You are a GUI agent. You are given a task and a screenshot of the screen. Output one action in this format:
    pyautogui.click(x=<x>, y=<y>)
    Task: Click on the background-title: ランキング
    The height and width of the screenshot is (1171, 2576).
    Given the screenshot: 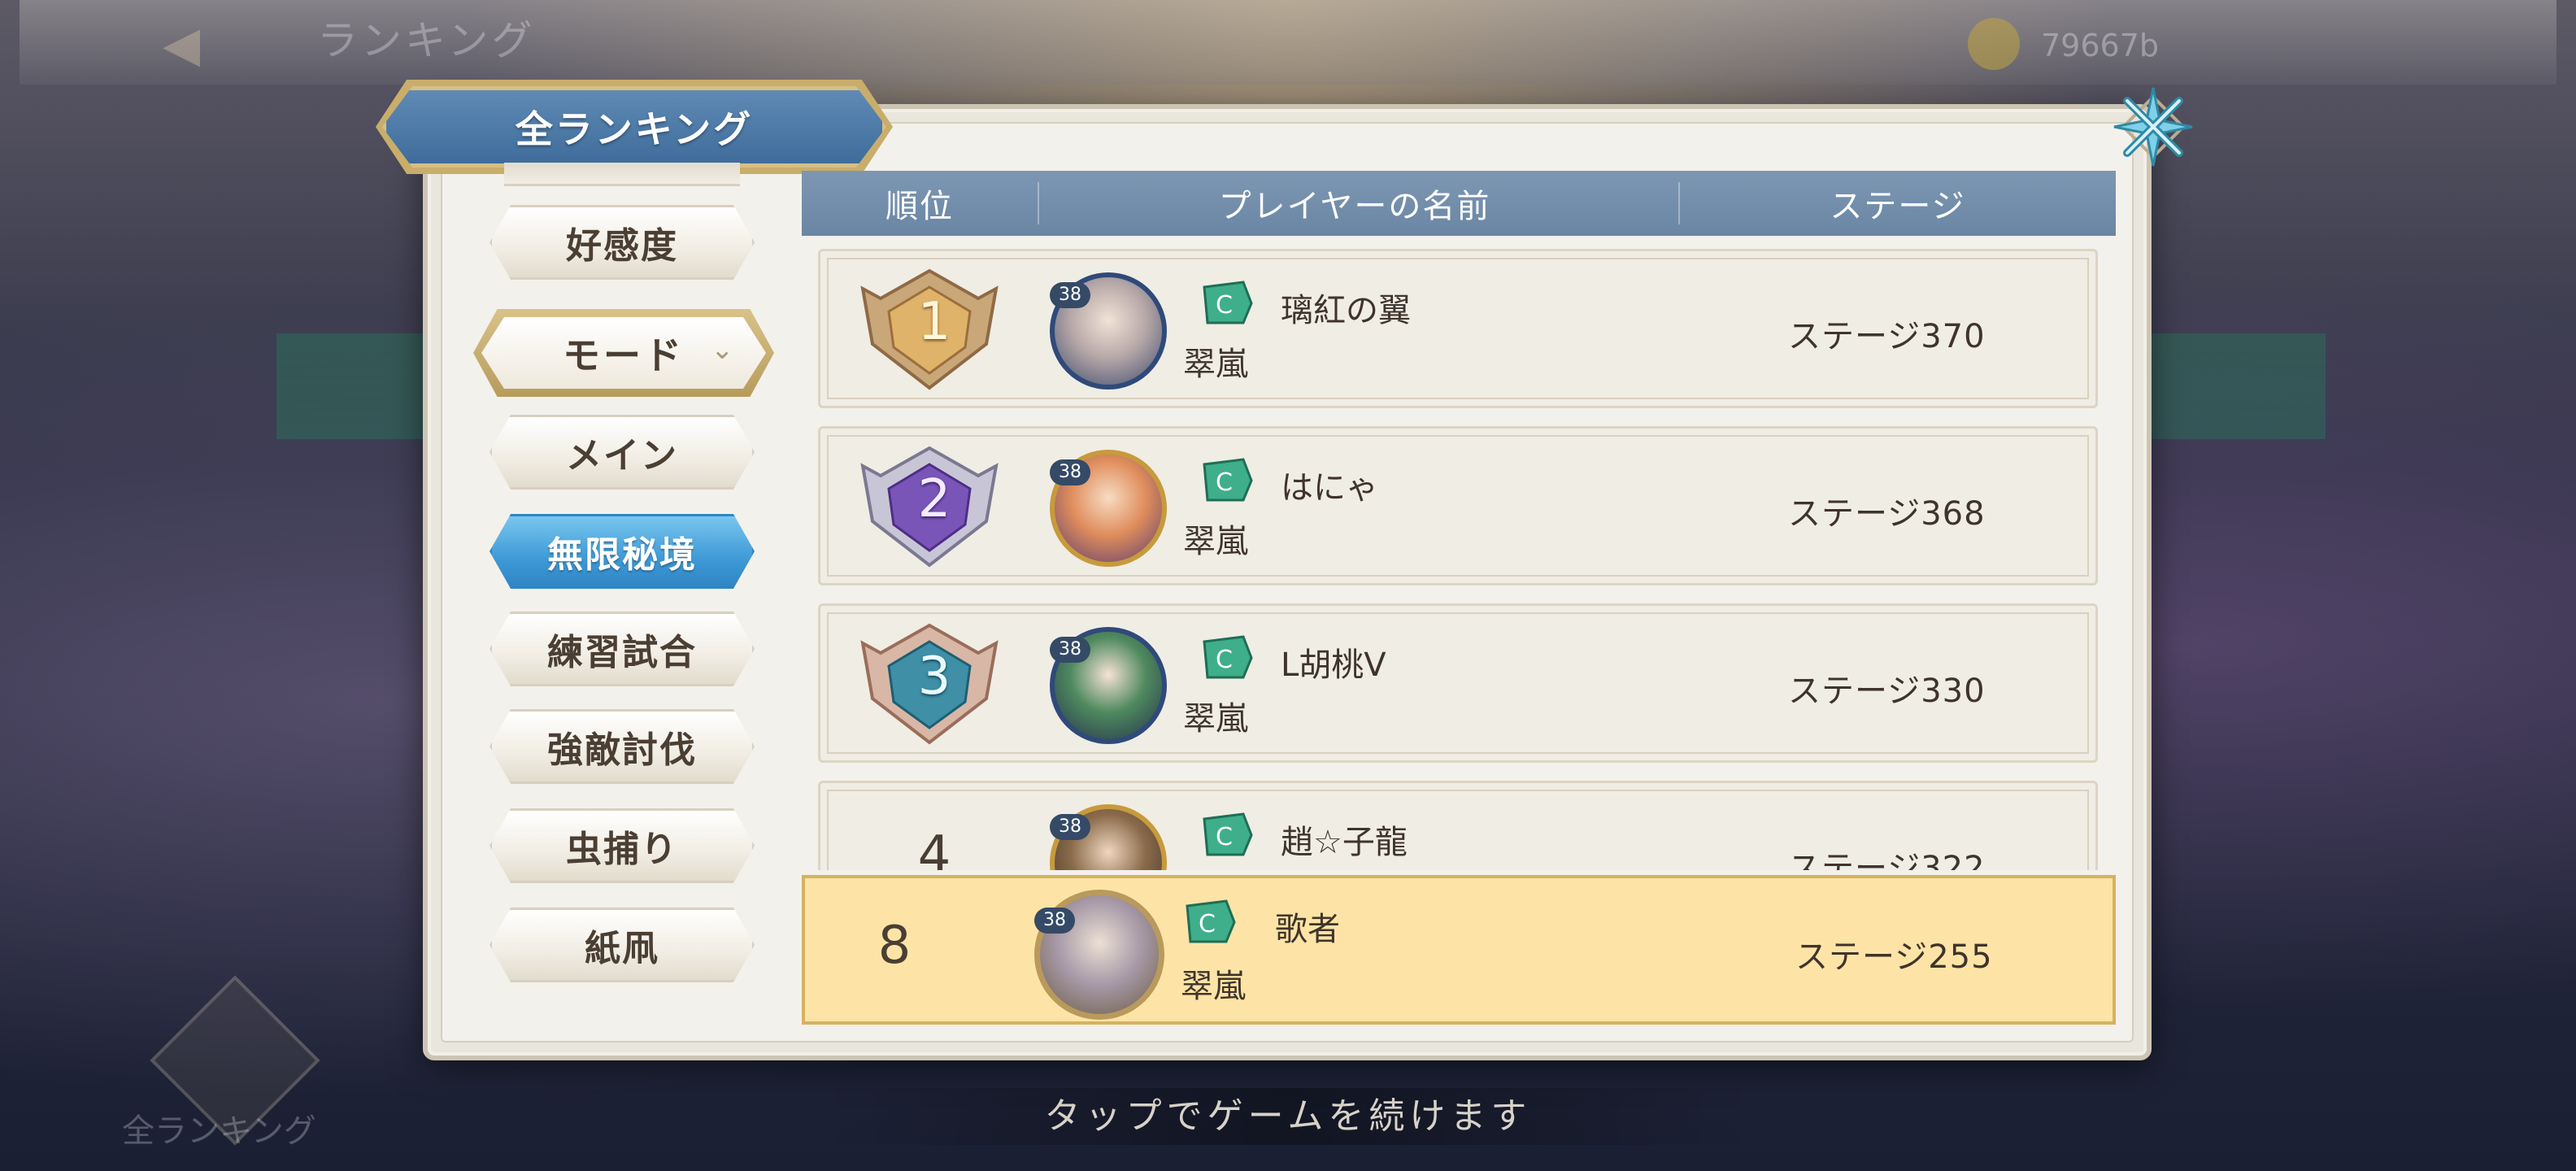 What is the action you would take?
    pyautogui.click(x=426, y=41)
    